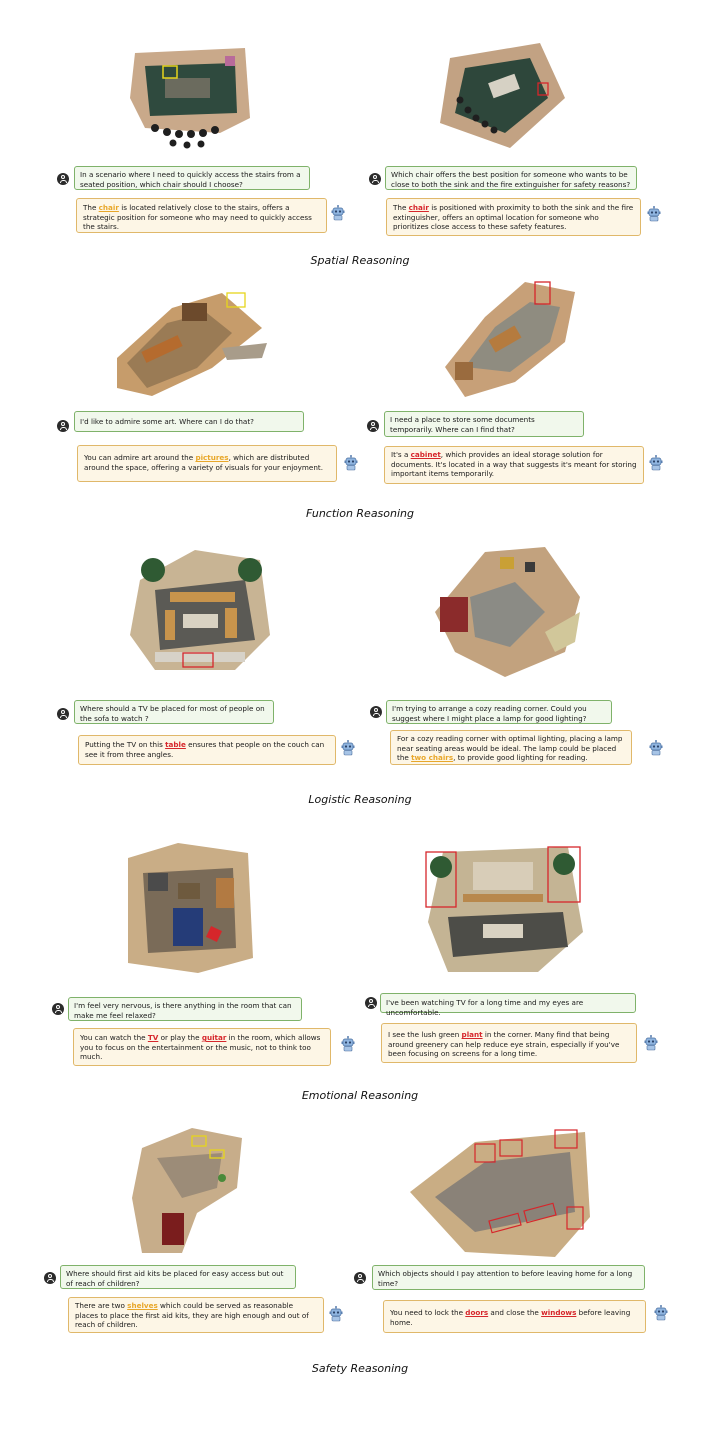 The width and height of the screenshot is (720, 1437). What do you see at coordinates (125, 744) in the screenshot?
I see `answer-text: Putting the TV on this` at bounding box center [125, 744].